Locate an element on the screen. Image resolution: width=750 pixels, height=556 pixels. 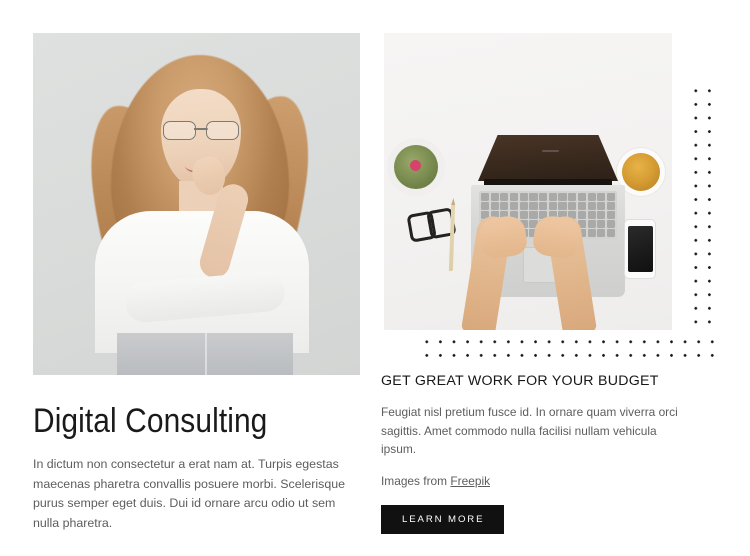
eyeglasses-icon is located at coordinates (201, 130).